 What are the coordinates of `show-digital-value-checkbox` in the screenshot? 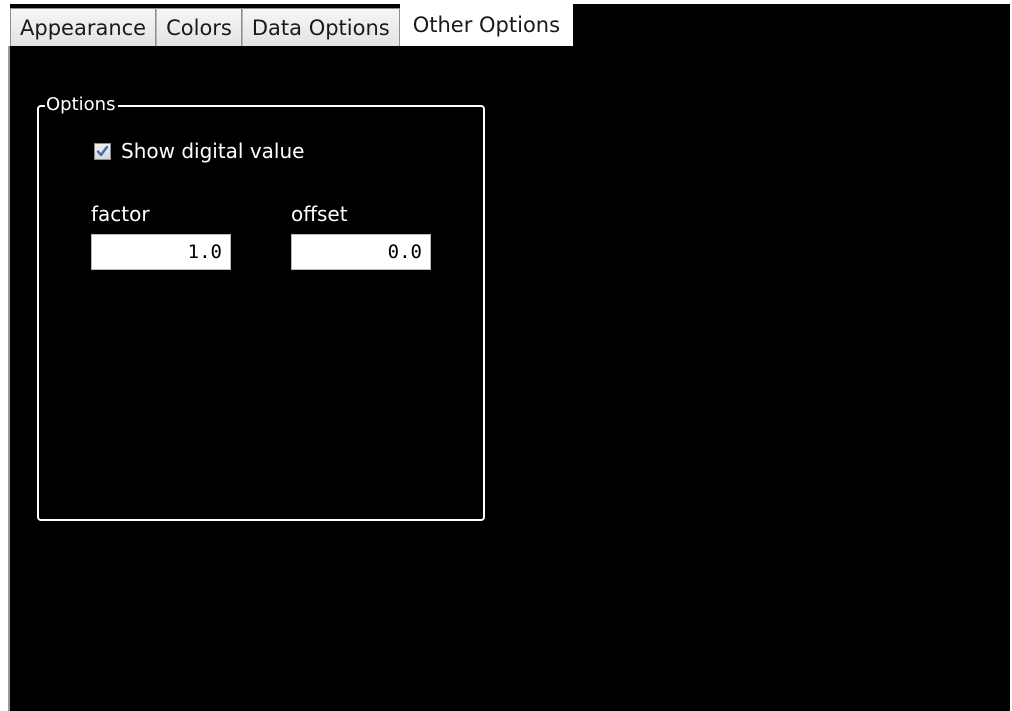 It's located at (102, 151).